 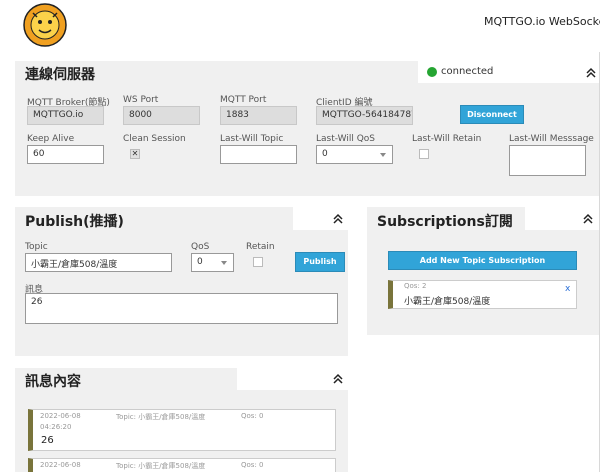 I want to click on disconnect-button: Disconnect, so click(x=492, y=114).